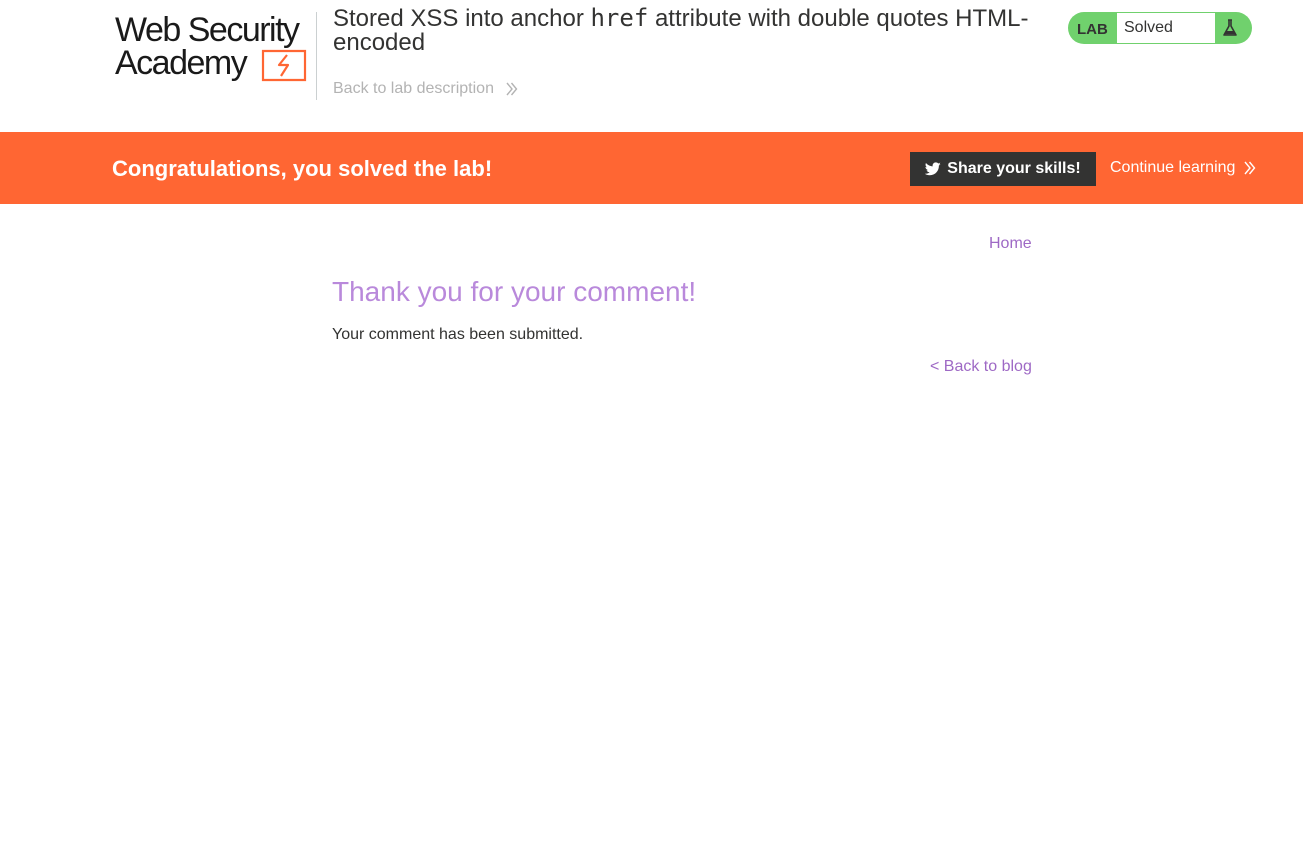 Image resolution: width=1303 pixels, height=863 pixels. I want to click on lab-status-value: Solved, so click(1166, 28).